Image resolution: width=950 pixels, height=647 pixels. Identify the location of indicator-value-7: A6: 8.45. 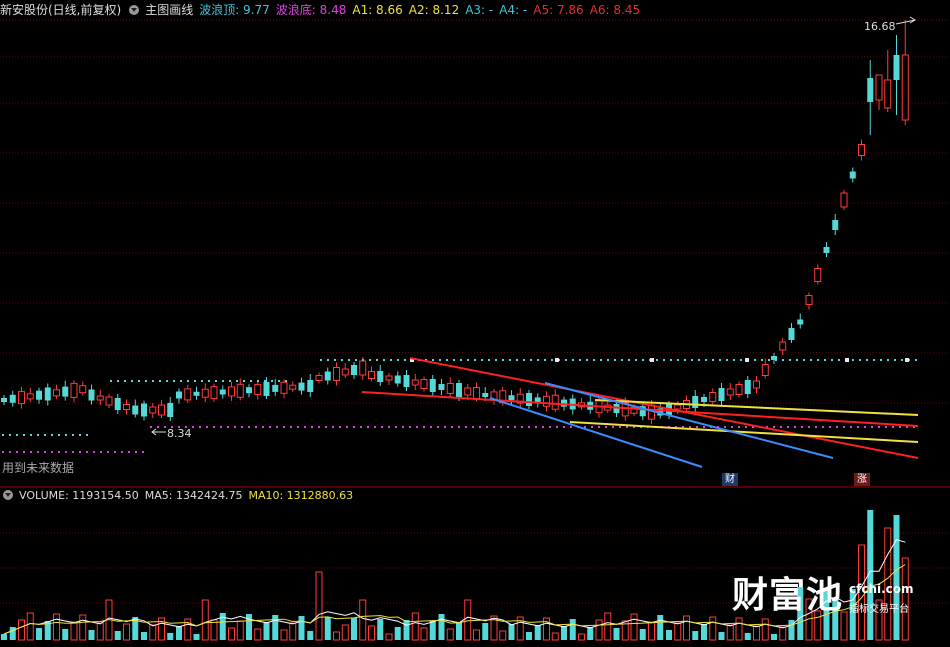
(615, 10).